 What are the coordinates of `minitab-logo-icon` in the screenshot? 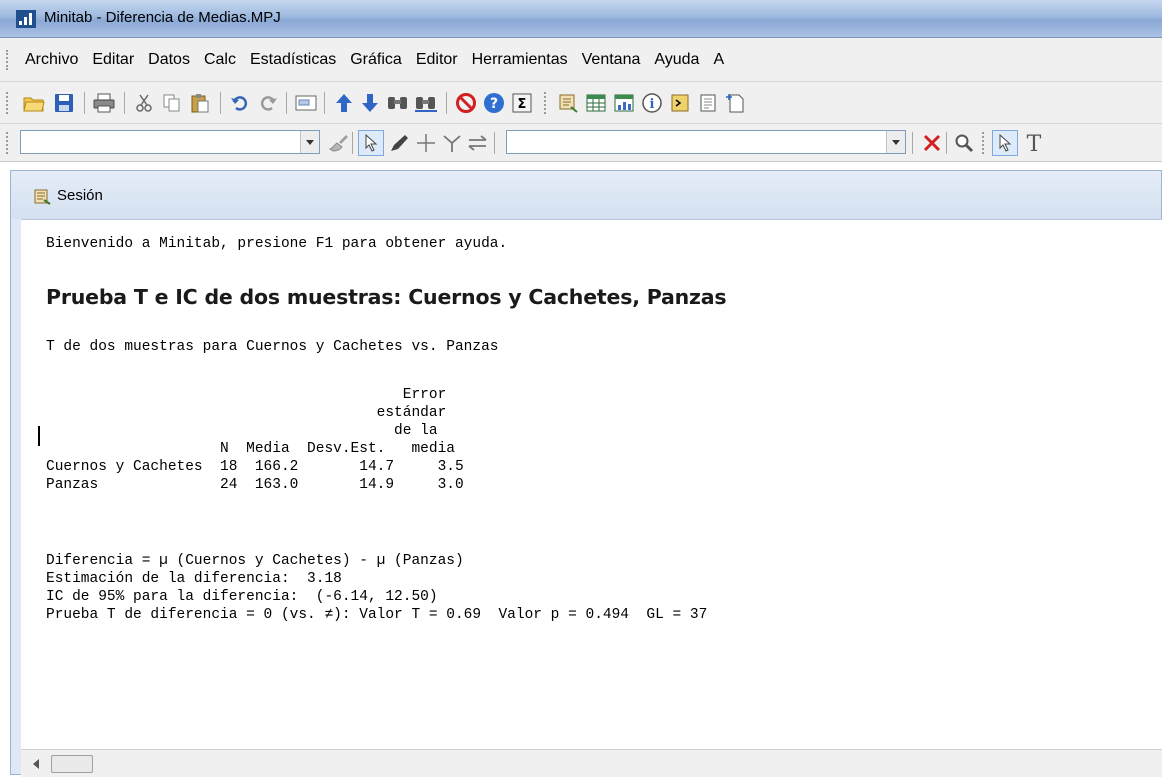 It's located at (26, 19).